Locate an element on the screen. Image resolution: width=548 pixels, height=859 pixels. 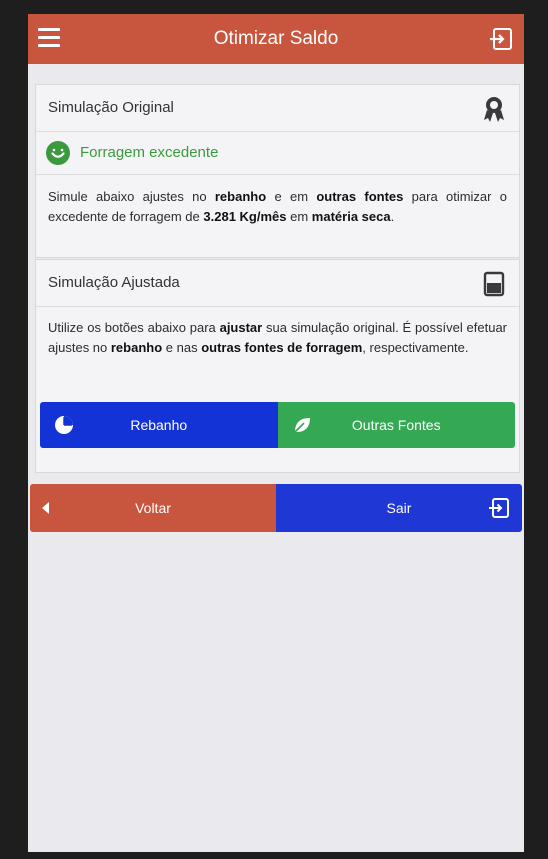
other-sources-button-label: Outras Fontes is located at coordinates (396, 425).